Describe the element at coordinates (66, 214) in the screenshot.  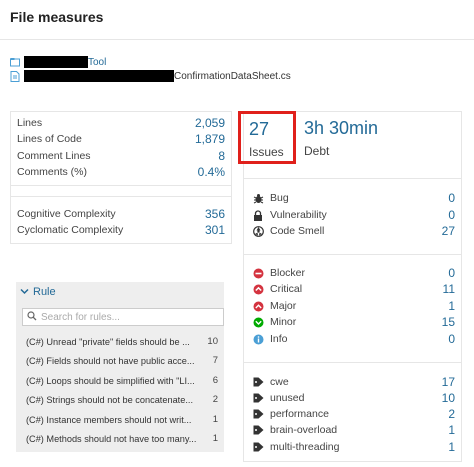
I see `metric-label: Cognitive Complexity` at that location.